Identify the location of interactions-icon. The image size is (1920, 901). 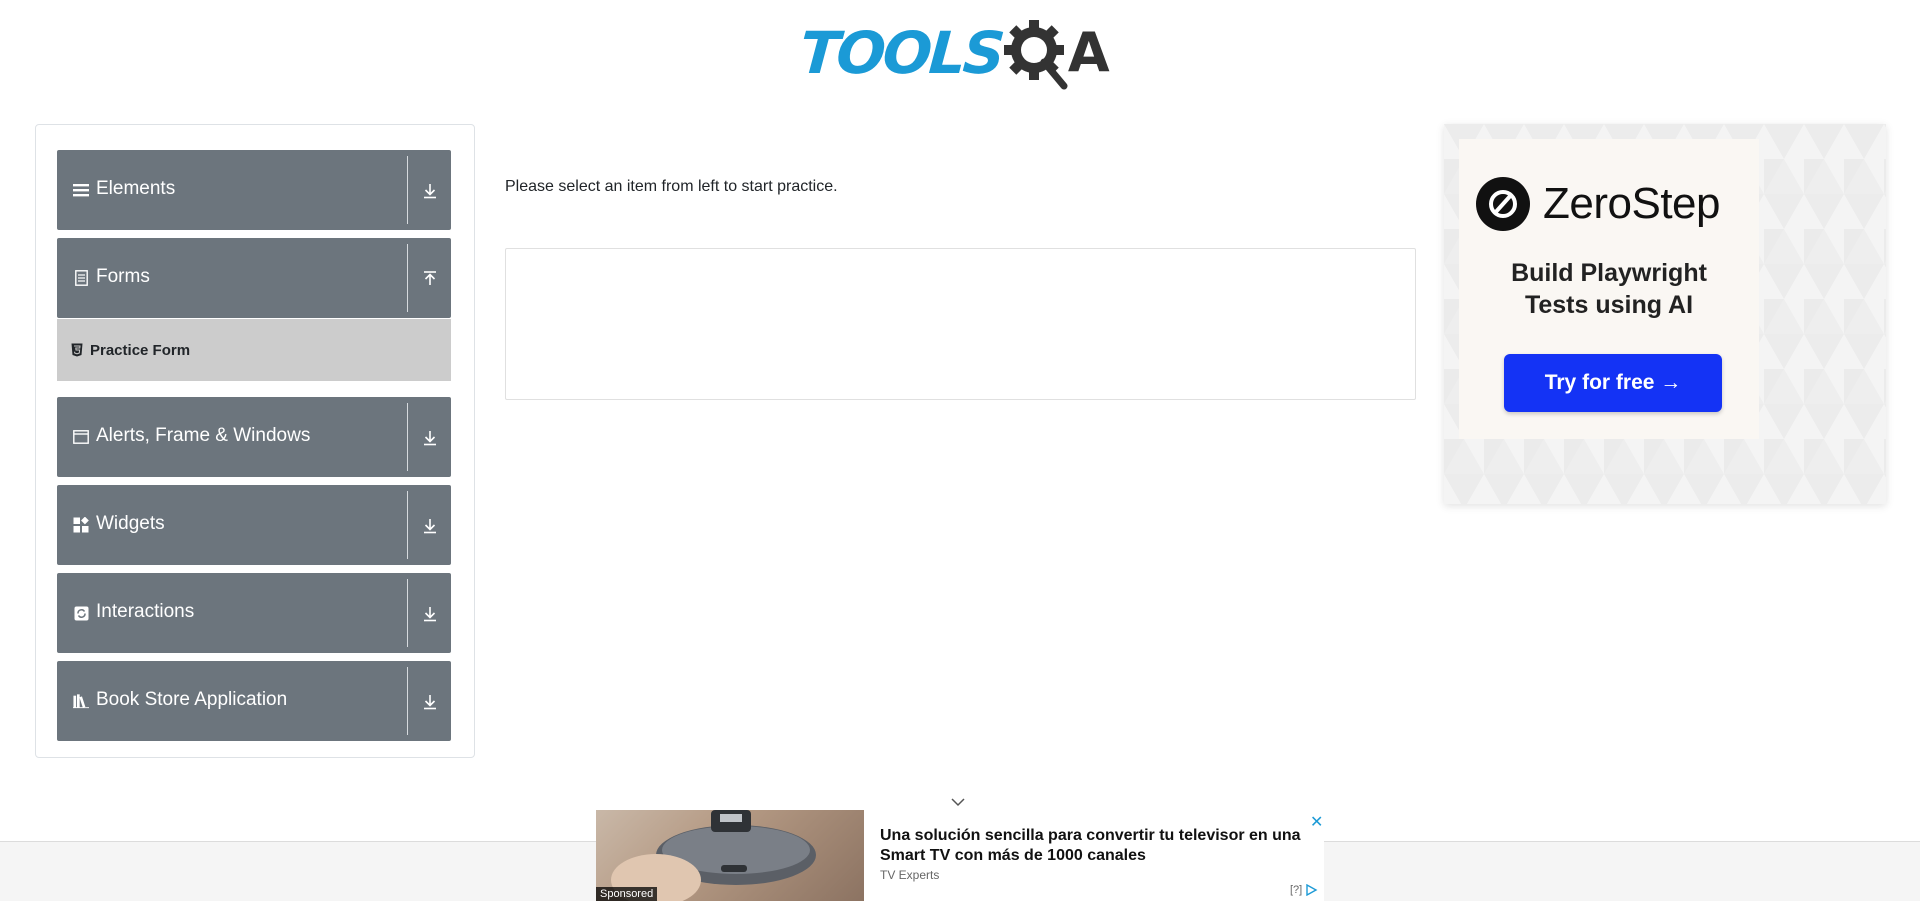
(81, 613).